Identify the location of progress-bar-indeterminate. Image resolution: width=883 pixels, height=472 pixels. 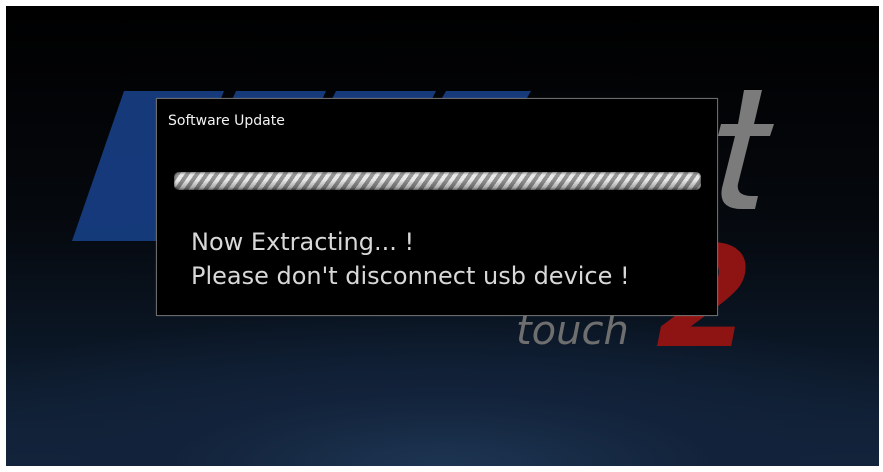
(437, 181).